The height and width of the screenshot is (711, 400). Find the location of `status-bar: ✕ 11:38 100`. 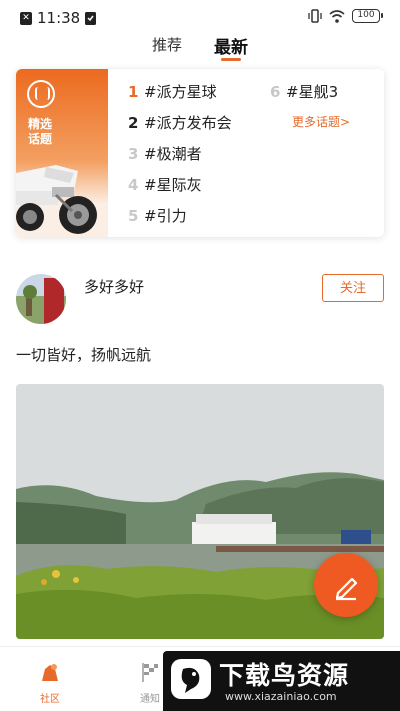

status-bar: ✕ 11:38 100 is located at coordinates (200, 17).